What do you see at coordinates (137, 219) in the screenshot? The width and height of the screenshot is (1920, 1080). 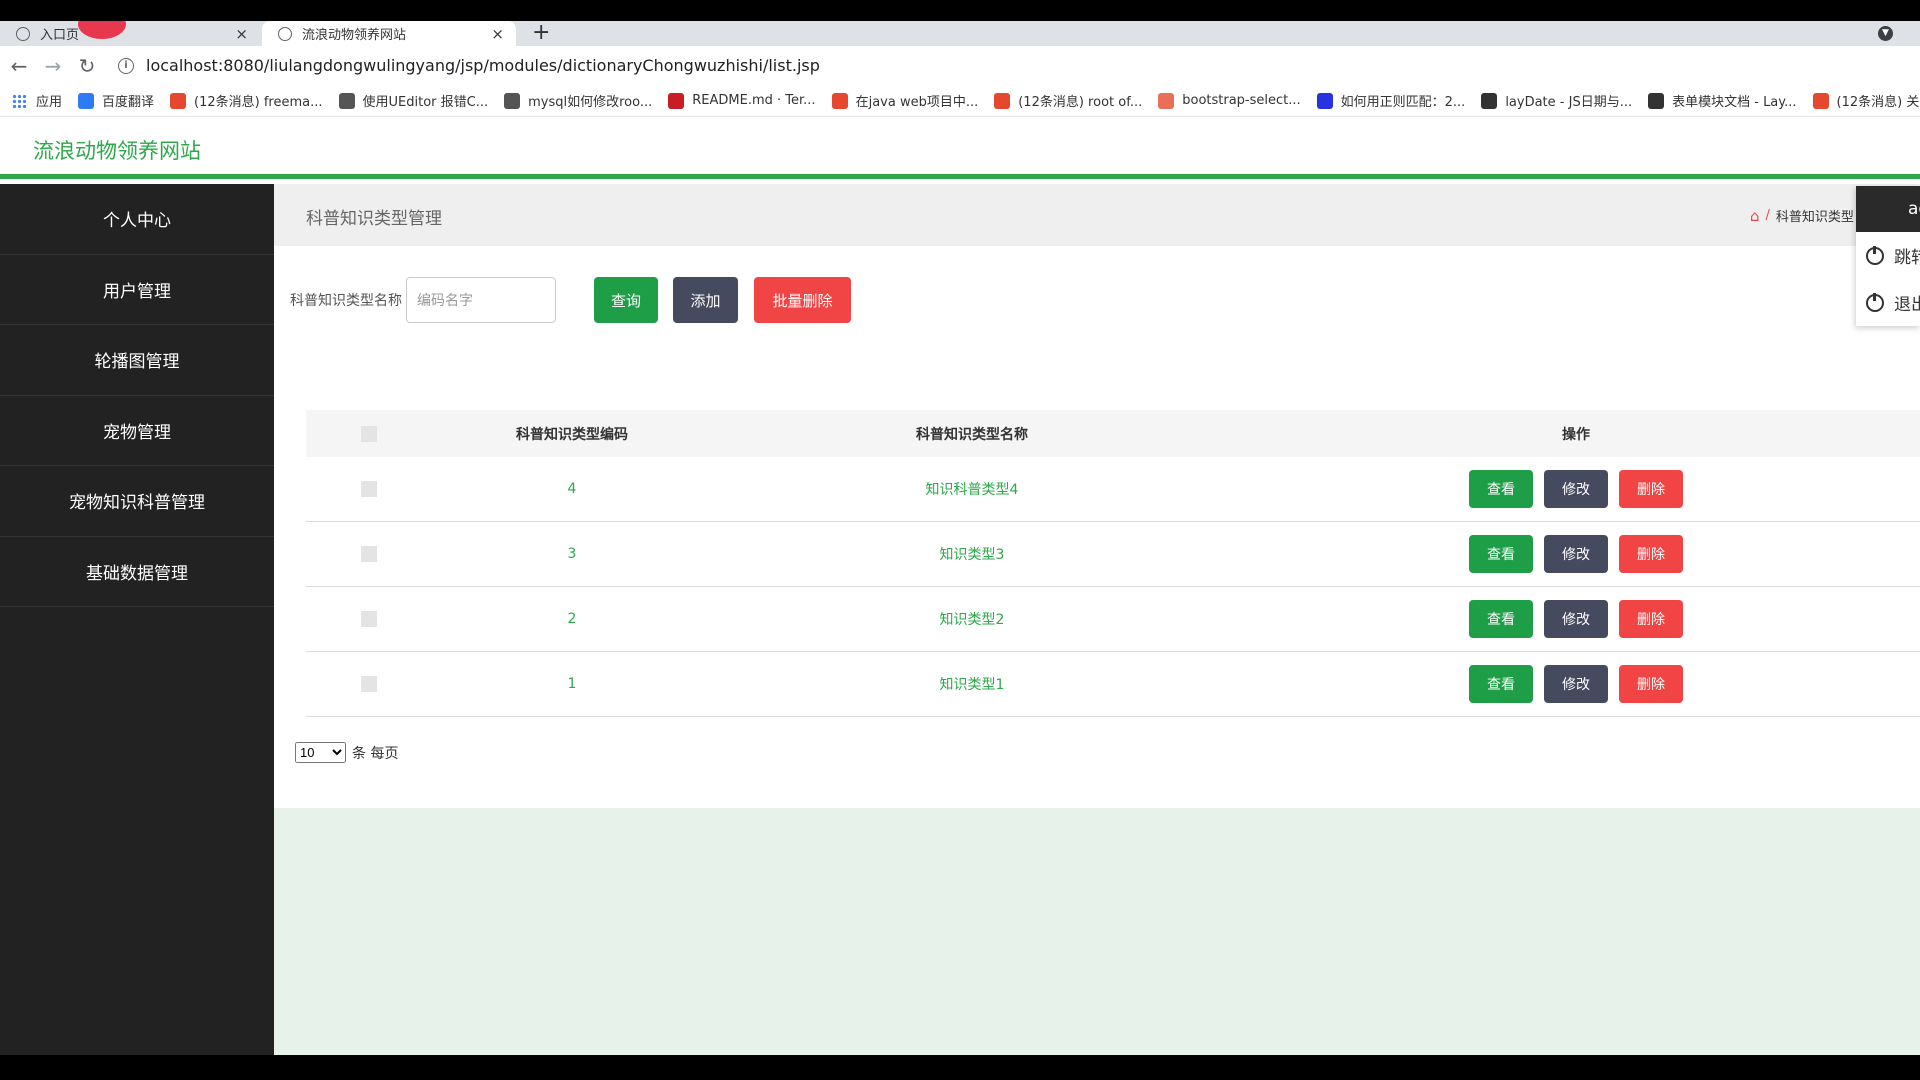 I see `sidebar-item-personal-center: 个人中心` at bounding box center [137, 219].